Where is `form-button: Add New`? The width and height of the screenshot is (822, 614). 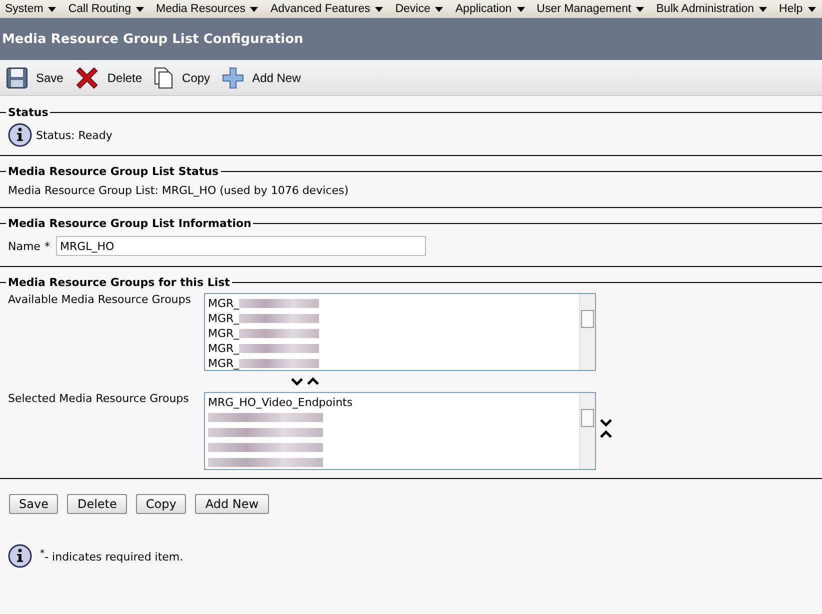 form-button: Add New is located at coordinates (232, 504).